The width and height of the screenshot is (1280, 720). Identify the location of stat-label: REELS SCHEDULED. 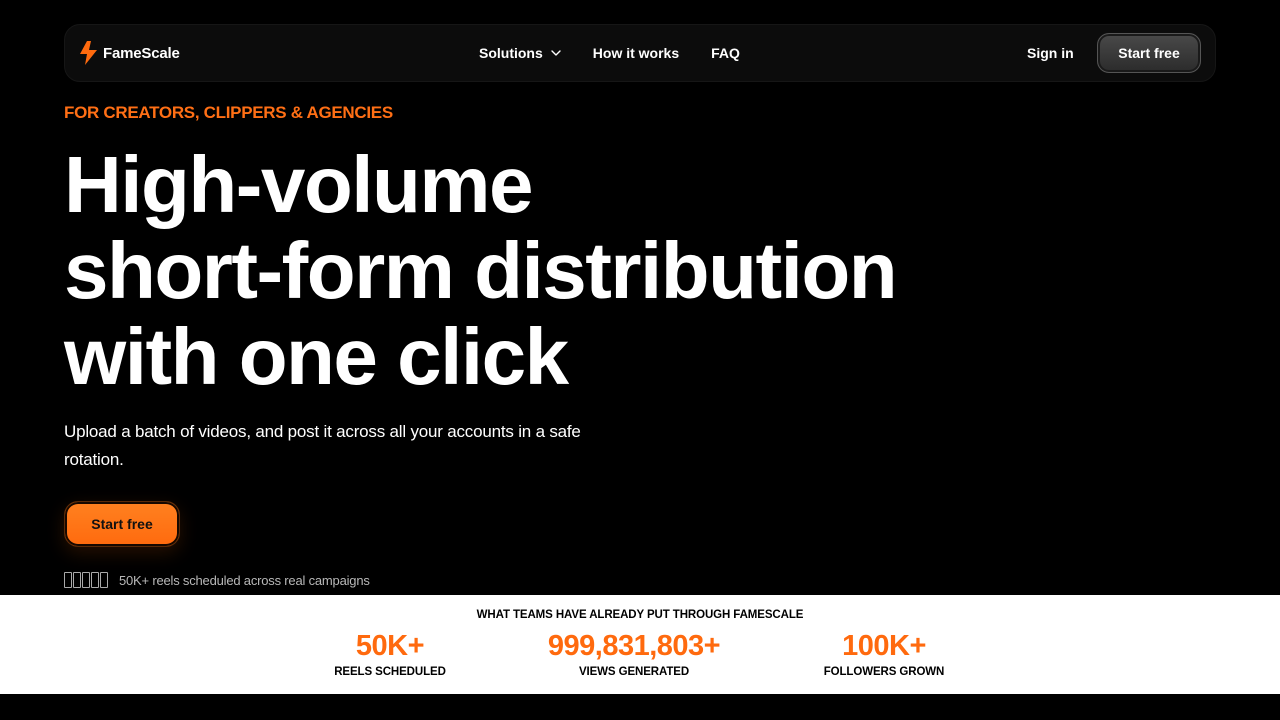
(390, 672).